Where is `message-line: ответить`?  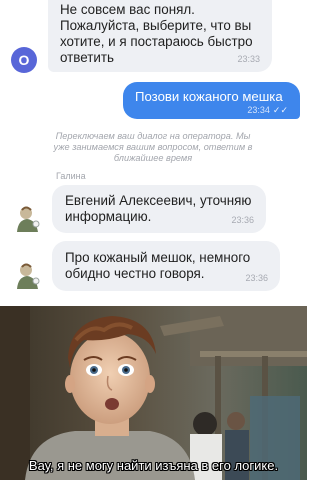 message-line: ответить is located at coordinates (87, 57).